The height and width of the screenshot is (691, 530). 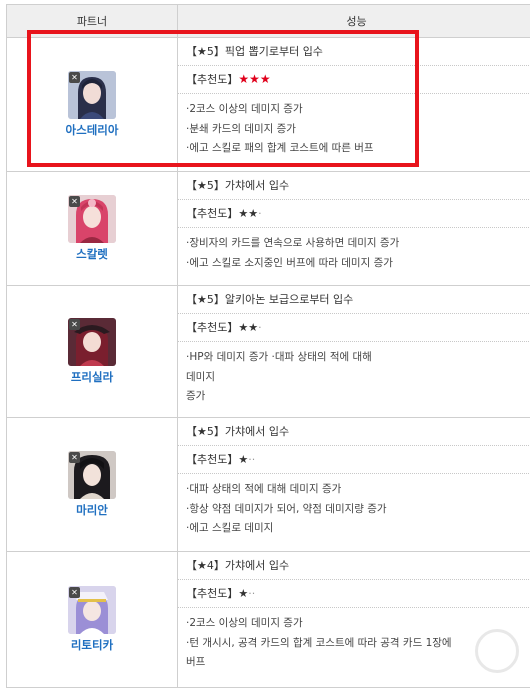 What do you see at coordinates (354, 566) in the screenshot?
I see `source-line: 【★4】가챠에서 입수` at bounding box center [354, 566].